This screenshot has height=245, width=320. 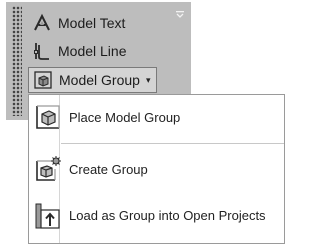 I want to click on menu-item-load-as-group: Load as Group into Open Projects, so click(x=156, y=215).